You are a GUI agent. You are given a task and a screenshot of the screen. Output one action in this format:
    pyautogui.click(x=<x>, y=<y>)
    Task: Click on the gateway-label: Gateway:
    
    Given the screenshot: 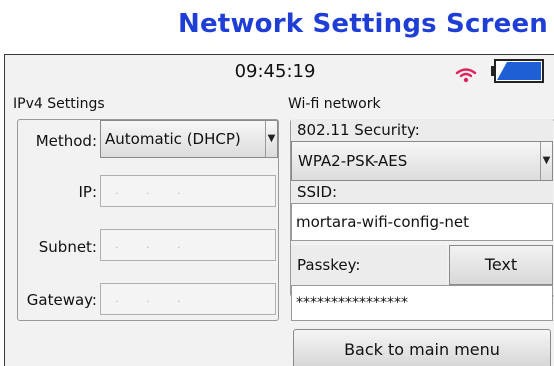 What is the action you would take?
    pyautogui.click(x=61, y=300)
    